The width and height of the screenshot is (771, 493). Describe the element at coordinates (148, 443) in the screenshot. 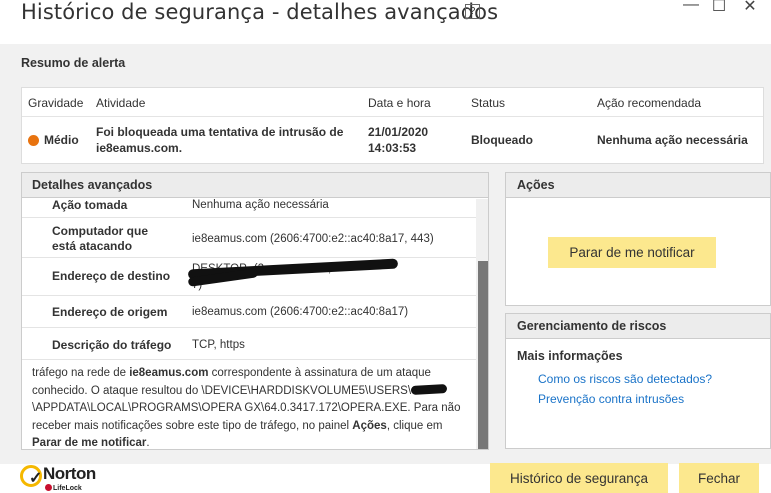

I see `description-part: .` at that location.